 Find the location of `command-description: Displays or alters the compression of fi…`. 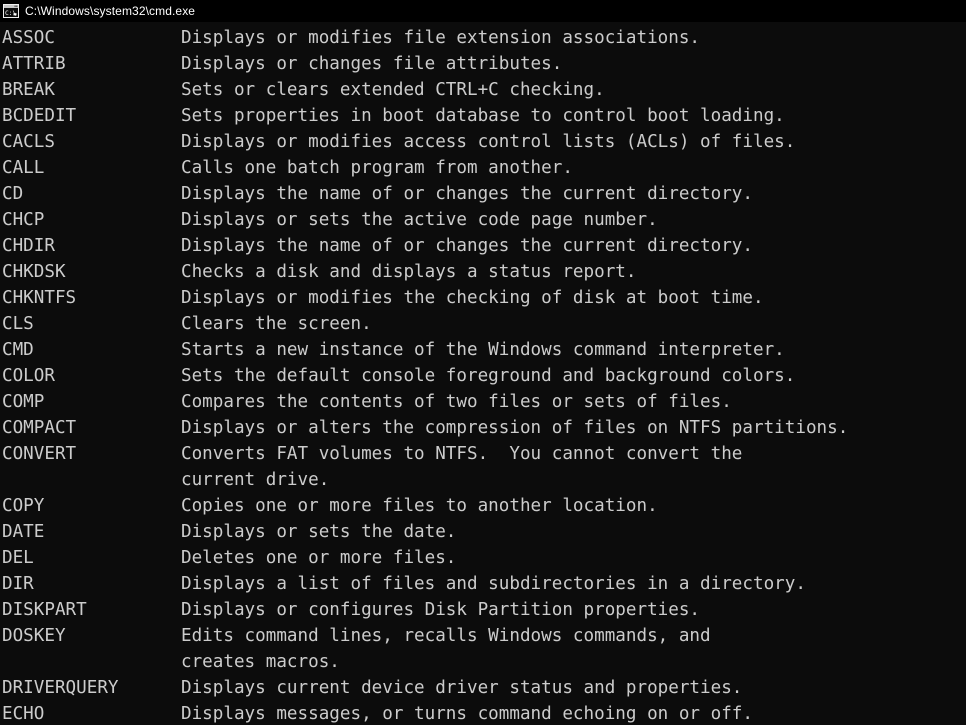

command-description: Displays or alters the compression of fi… is located at coordinates (515, 428).